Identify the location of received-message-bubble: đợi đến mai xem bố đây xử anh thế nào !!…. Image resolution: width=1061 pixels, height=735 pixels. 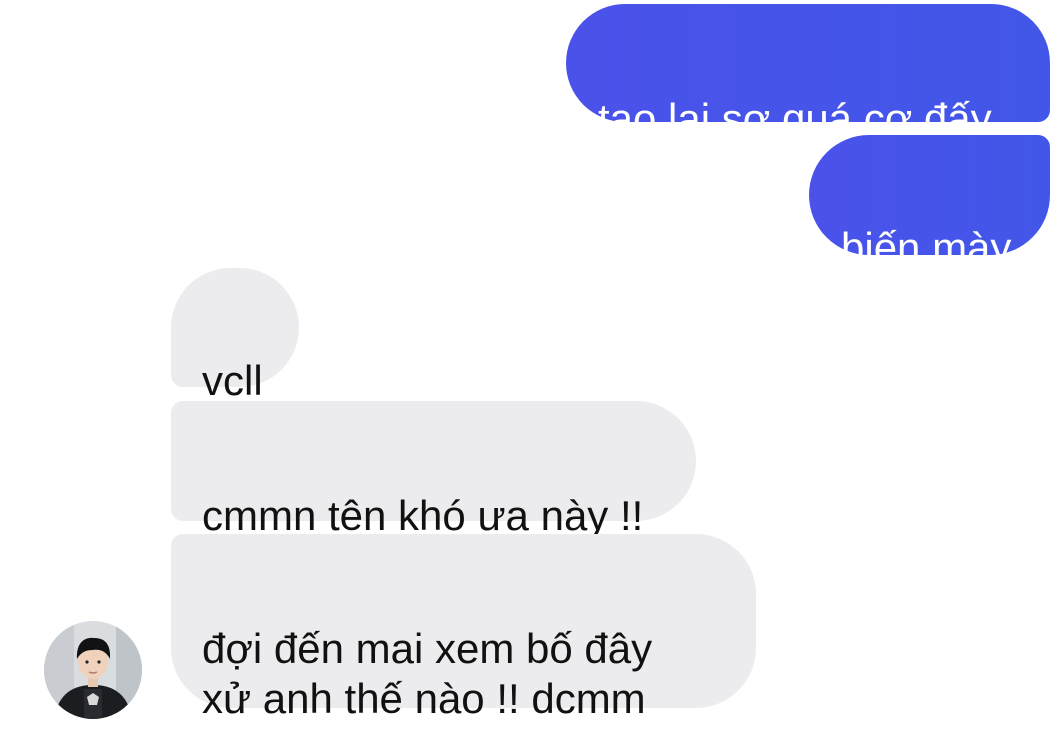
(463, 628).